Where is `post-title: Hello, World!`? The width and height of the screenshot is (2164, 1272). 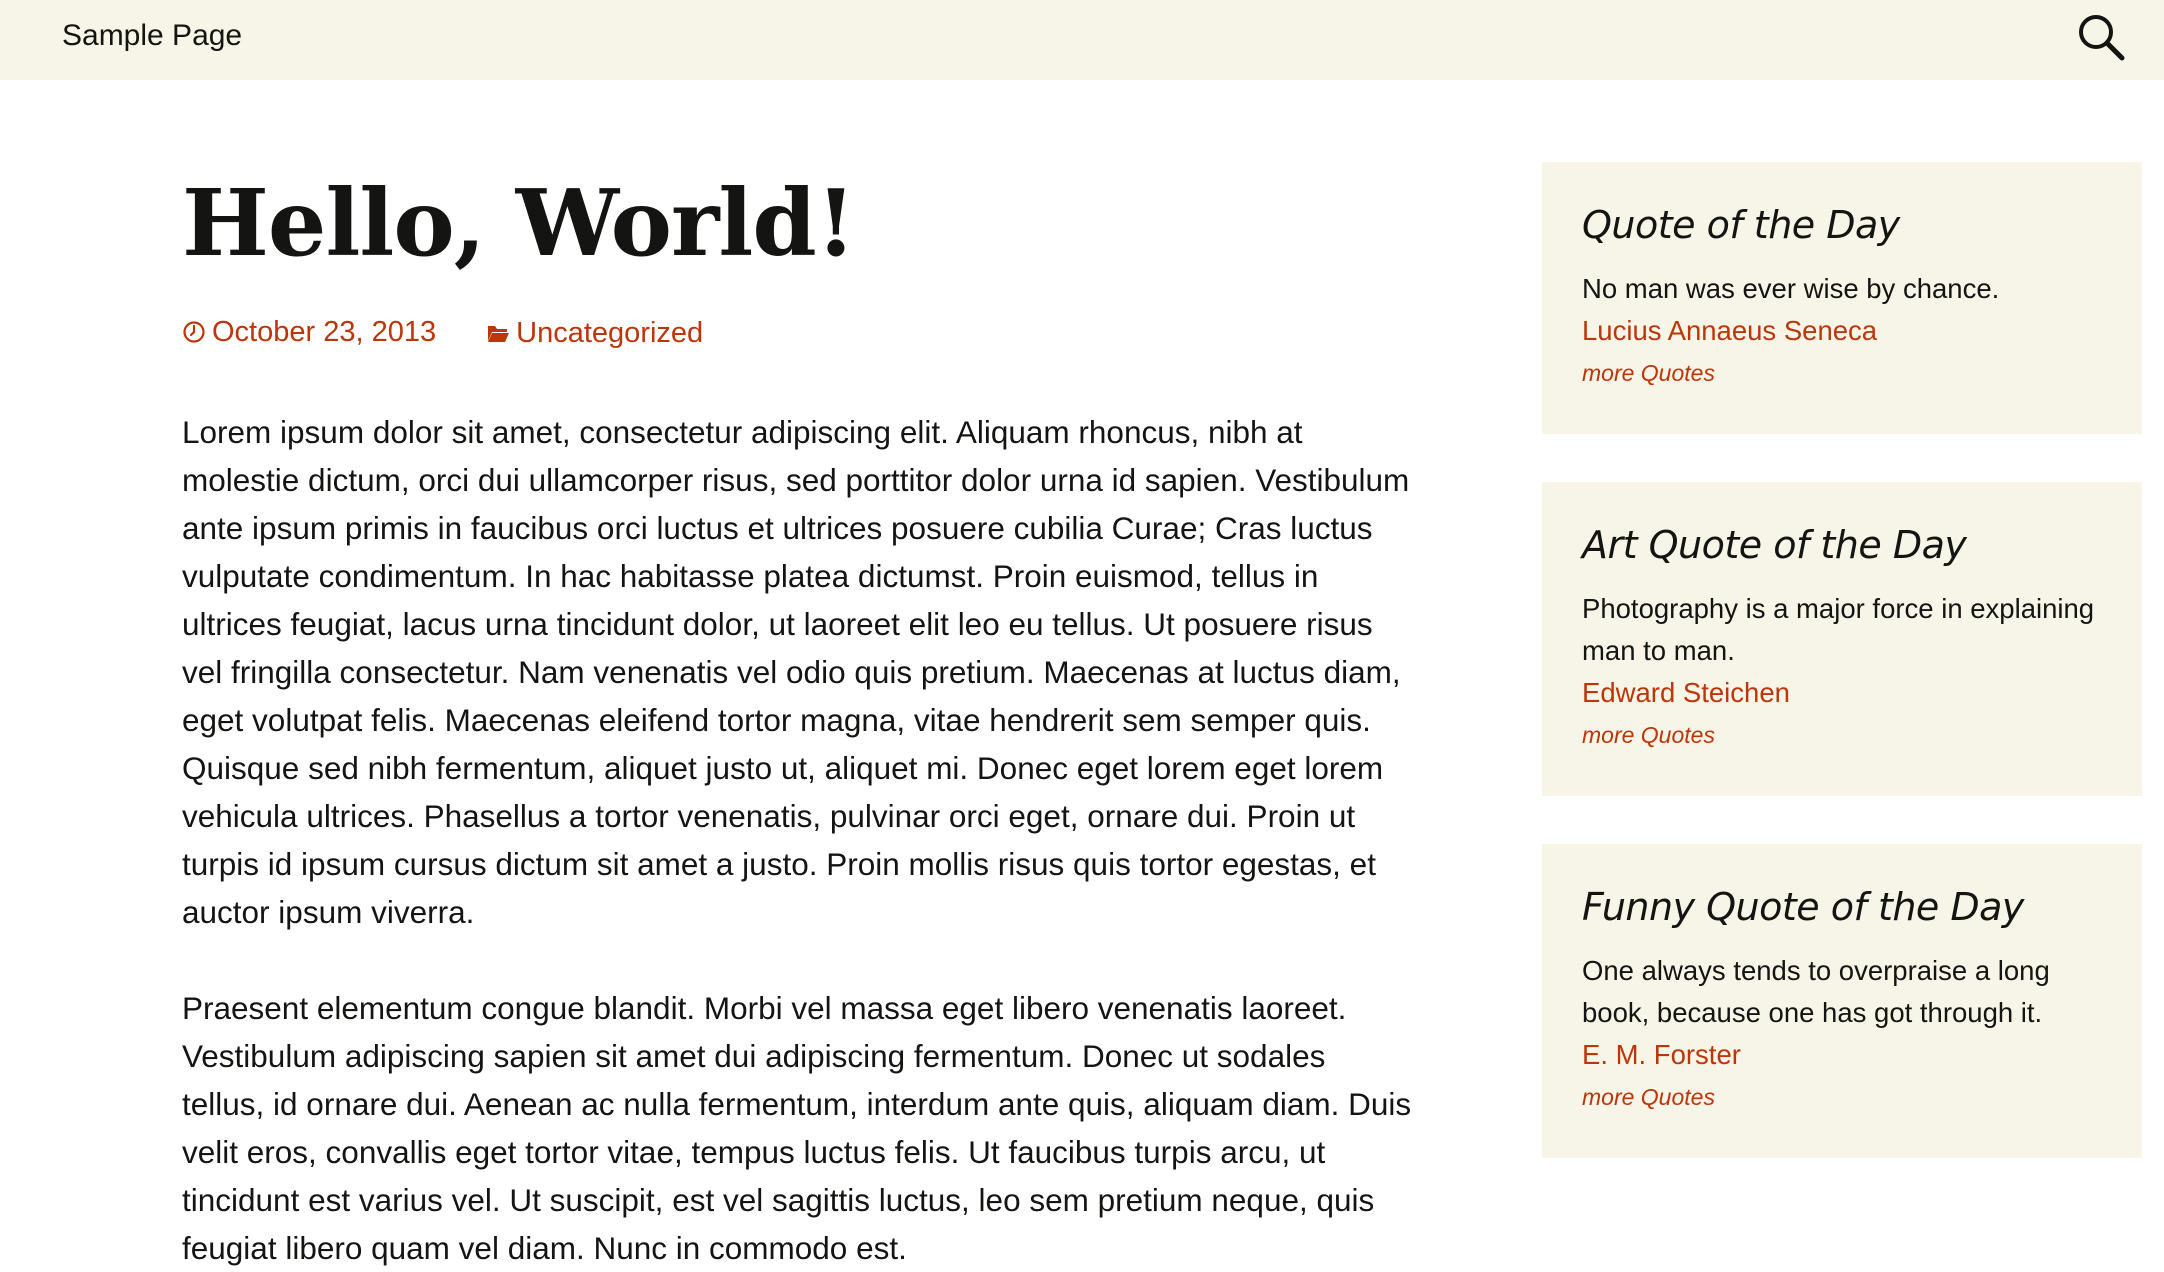
post-title: Hello, World! is located at coordinates (519, 223).